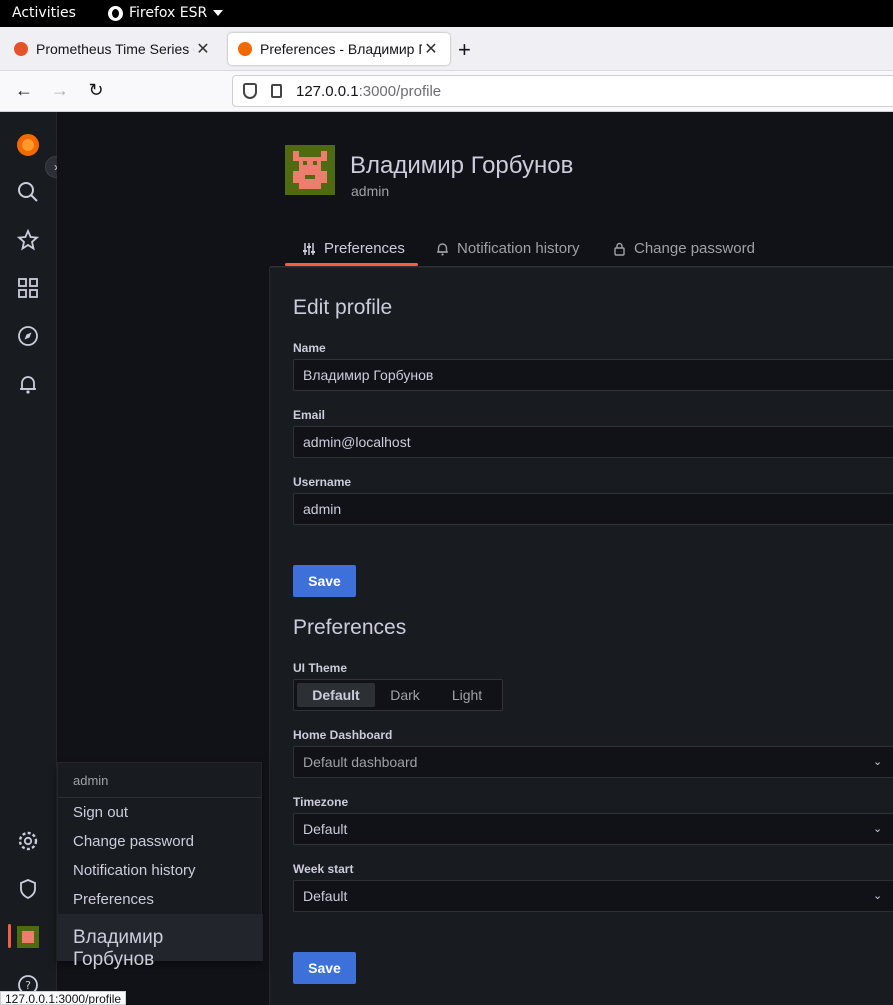 This screenshot has height=1005, width=893. I want to click on tab-preferences: Preferences, so click(353, 248).